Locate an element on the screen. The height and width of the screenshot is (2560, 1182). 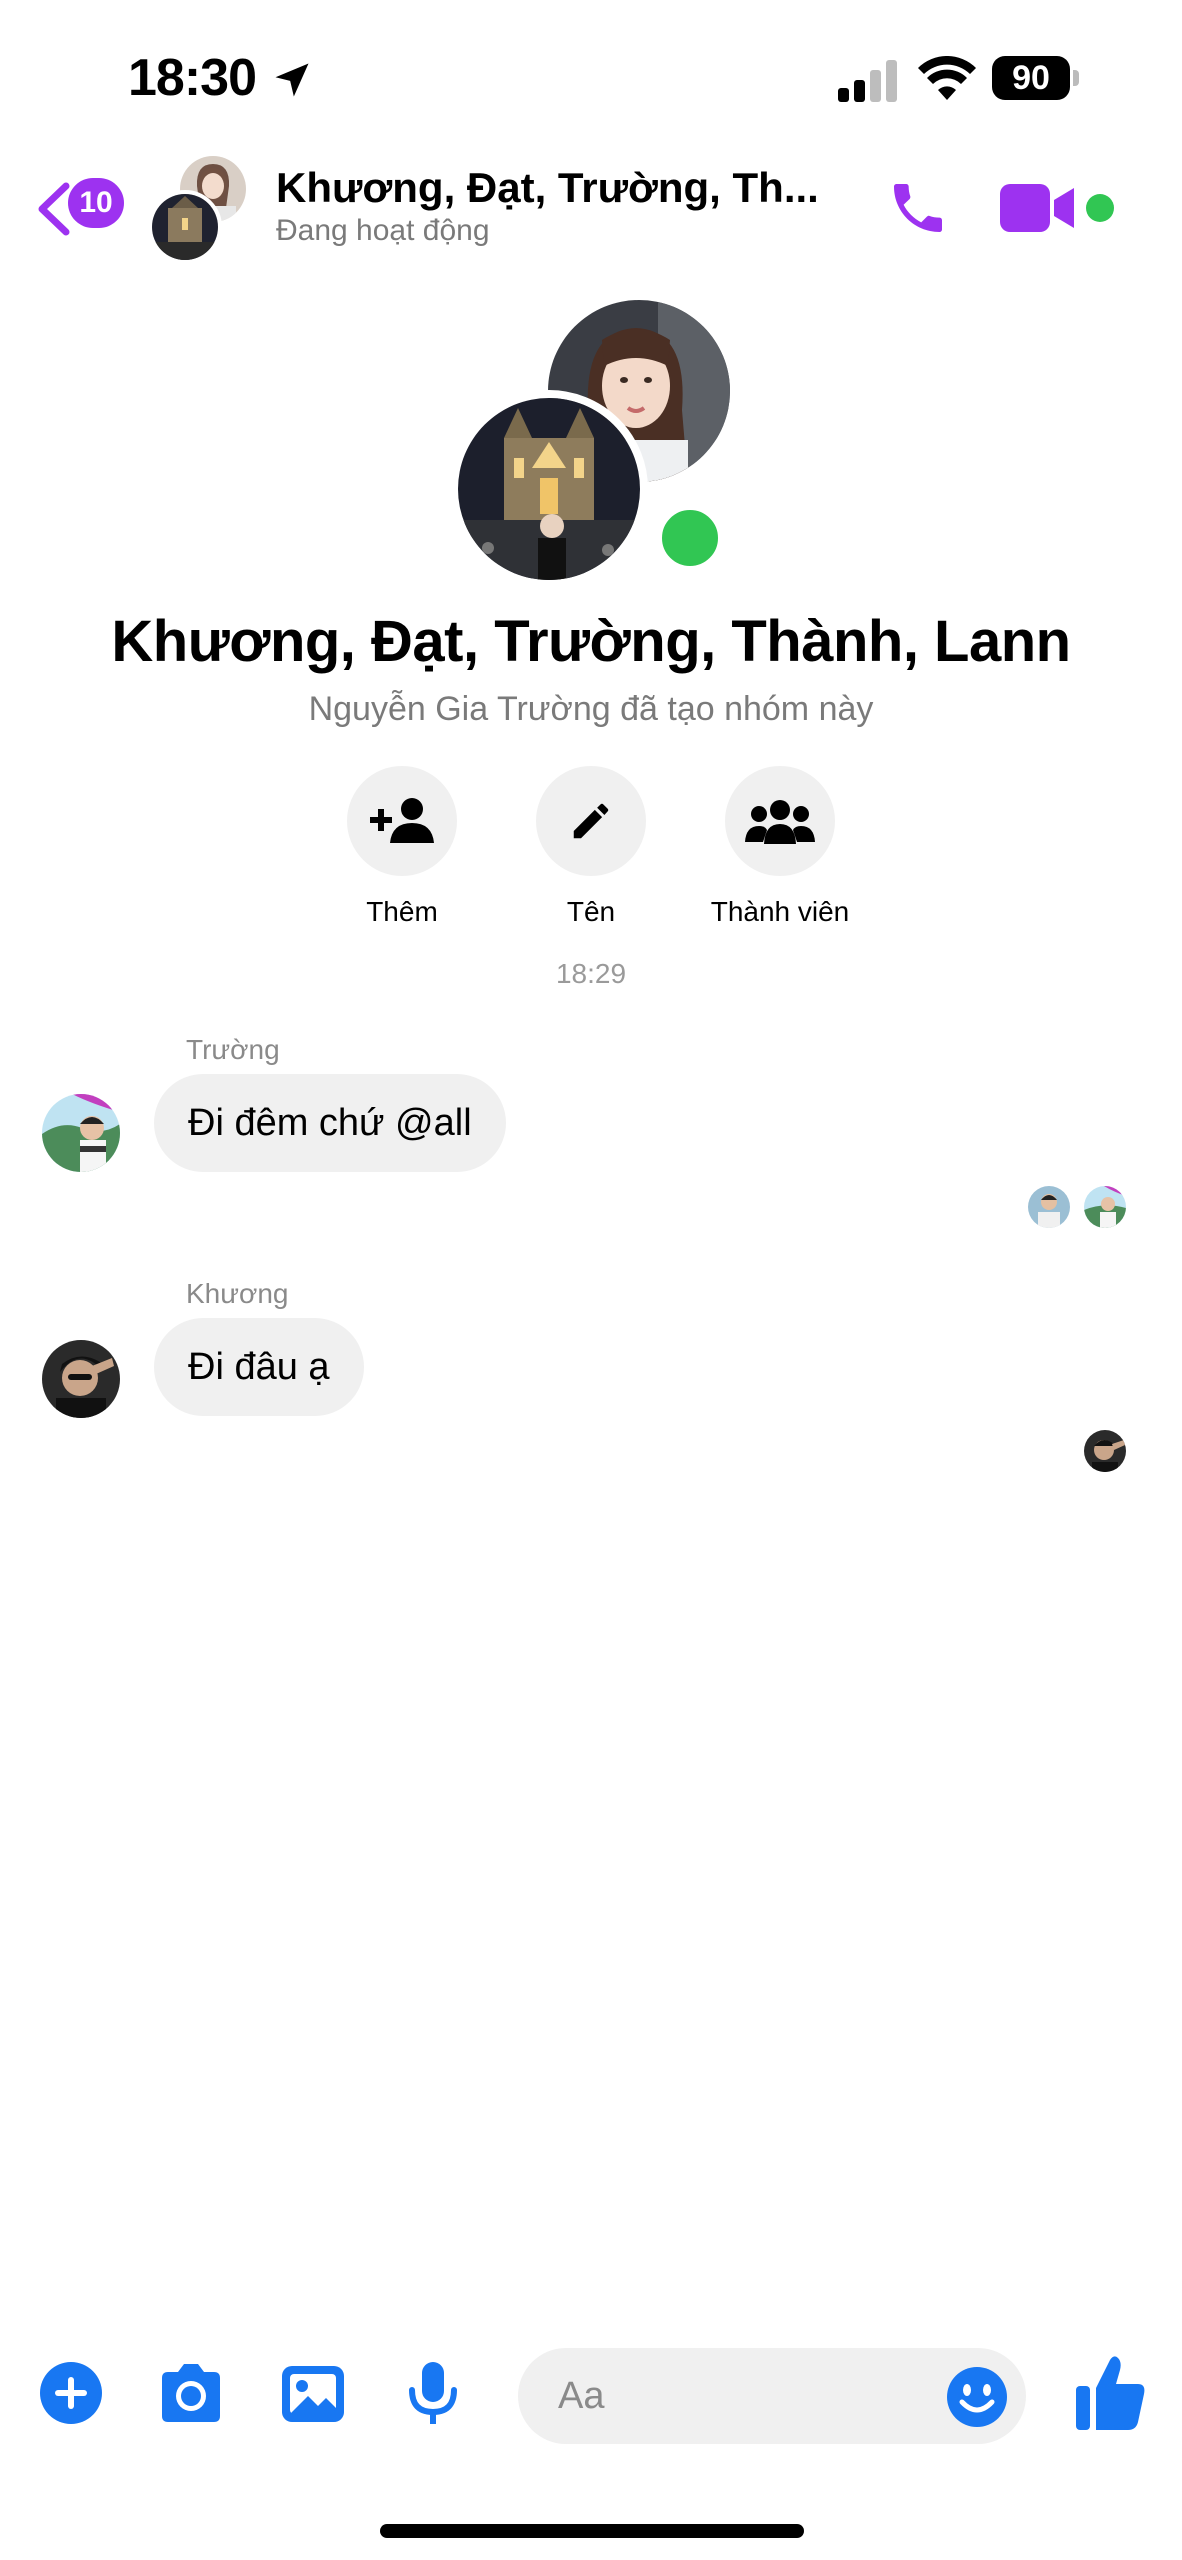
add-member-button: Thêm is located at coordinates (402, 847).